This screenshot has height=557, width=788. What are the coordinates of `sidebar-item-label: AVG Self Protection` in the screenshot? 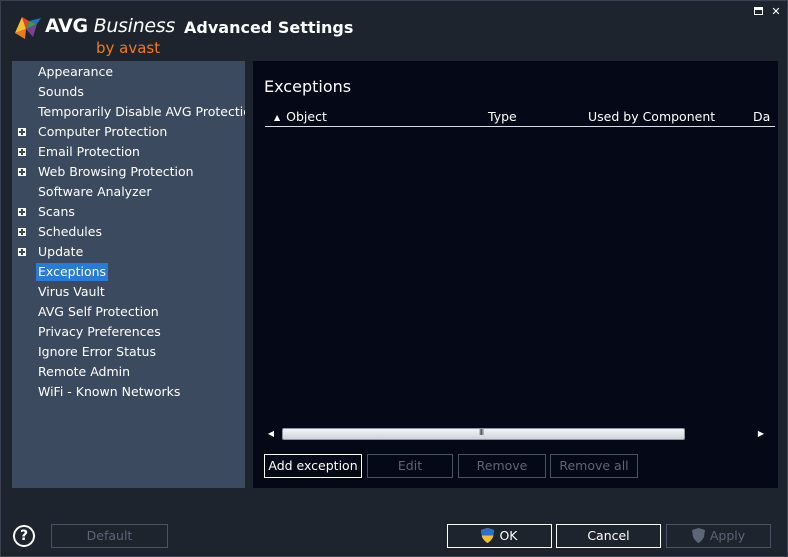 It's located at (98, 311).